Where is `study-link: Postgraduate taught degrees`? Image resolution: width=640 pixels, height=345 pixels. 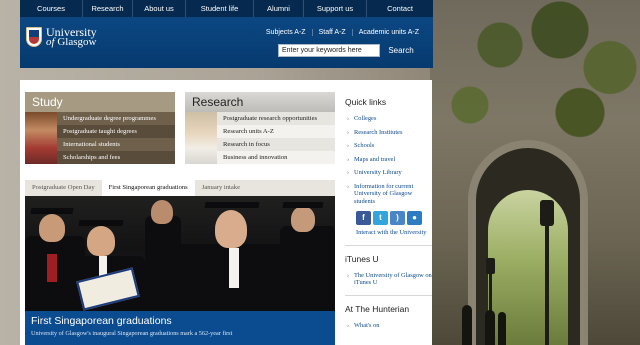
study-link: Postgraduate taught degrees is located at coordinates (116, 131).